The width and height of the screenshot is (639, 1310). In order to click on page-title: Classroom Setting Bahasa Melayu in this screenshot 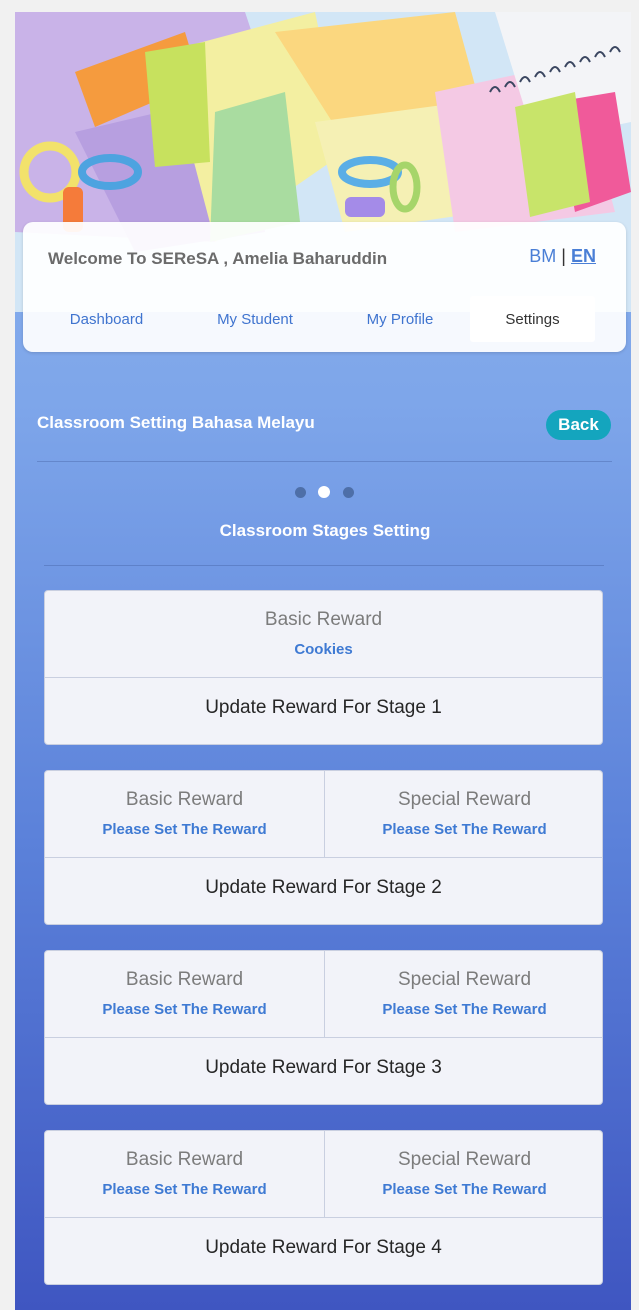, I will do `click(176, 422)`.